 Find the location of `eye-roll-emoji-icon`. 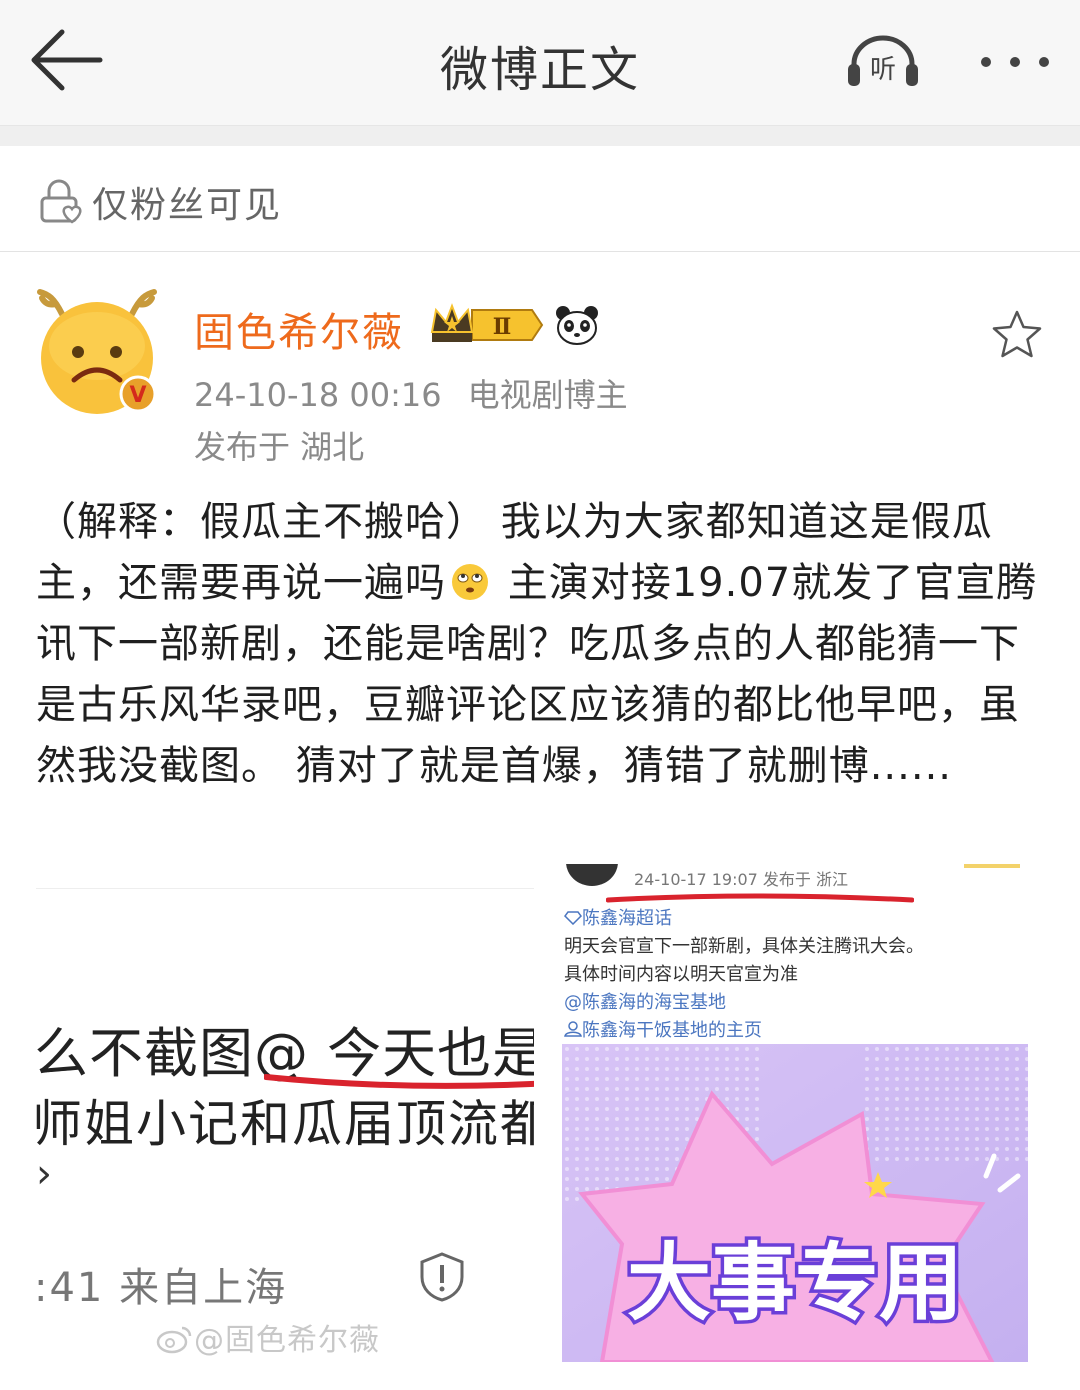

eye-roll-emoji-icon is located at coordinates (470, 582).